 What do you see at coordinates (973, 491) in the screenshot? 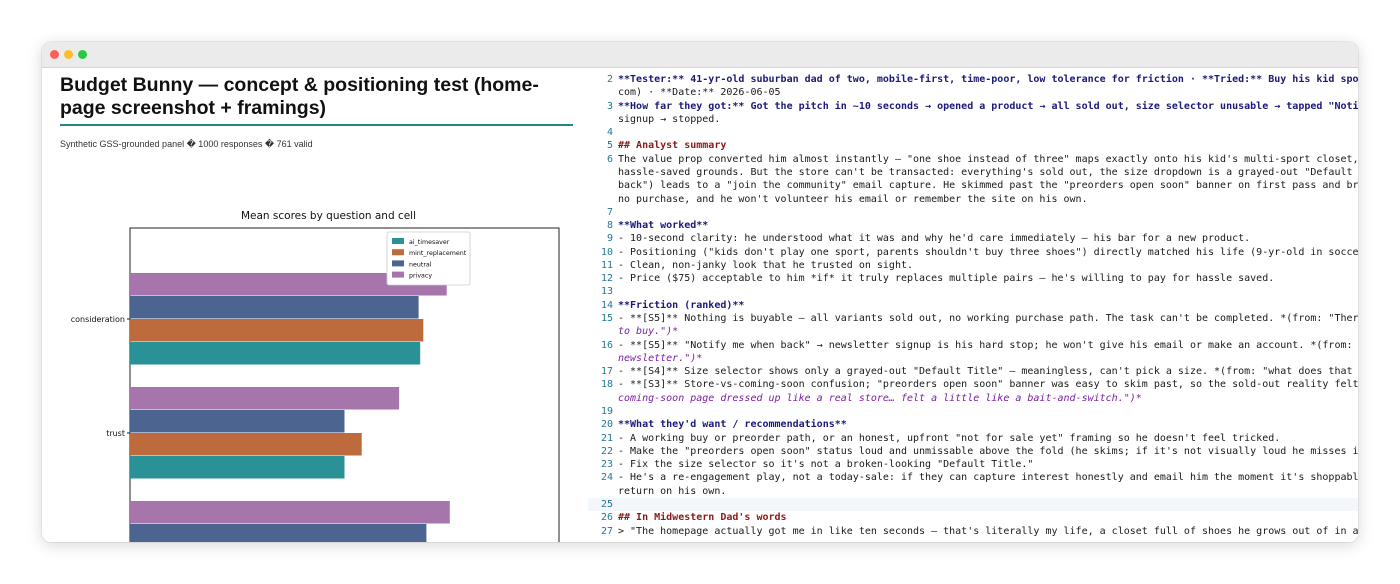
I see `editor-line: return on his own.` at bounding box center [973, 491].